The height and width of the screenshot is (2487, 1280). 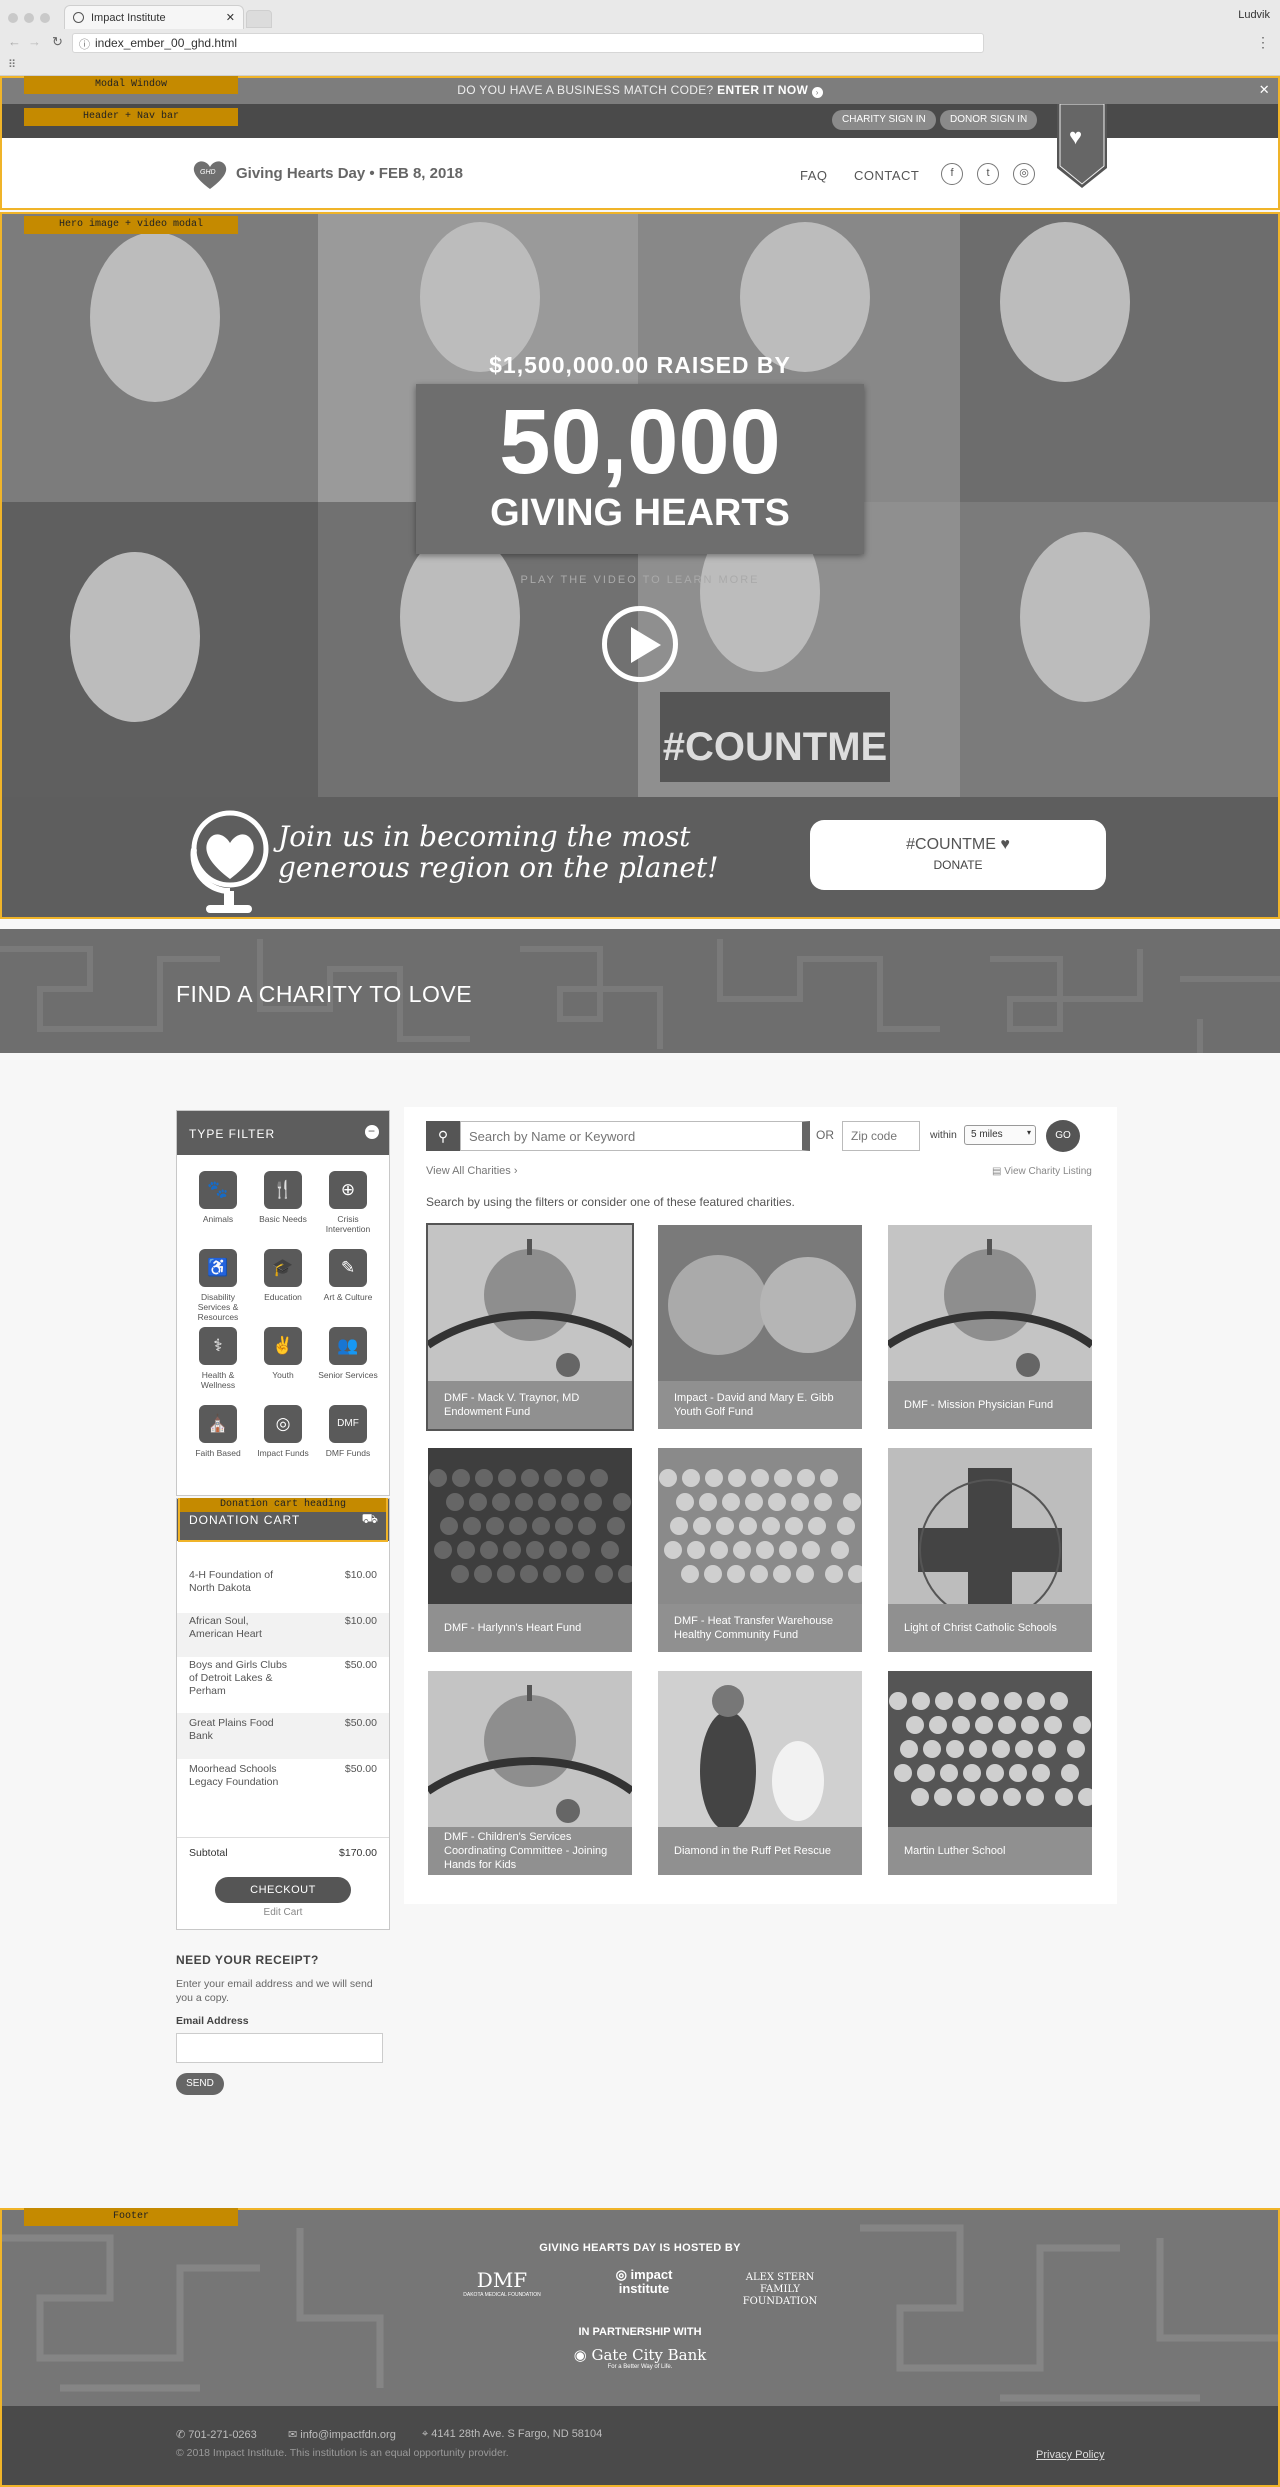 What do you see at coordinates (649, 2355) in the screenshot?
I see `bank-name: Gate City Bank` at bounding box center [649, 2355].